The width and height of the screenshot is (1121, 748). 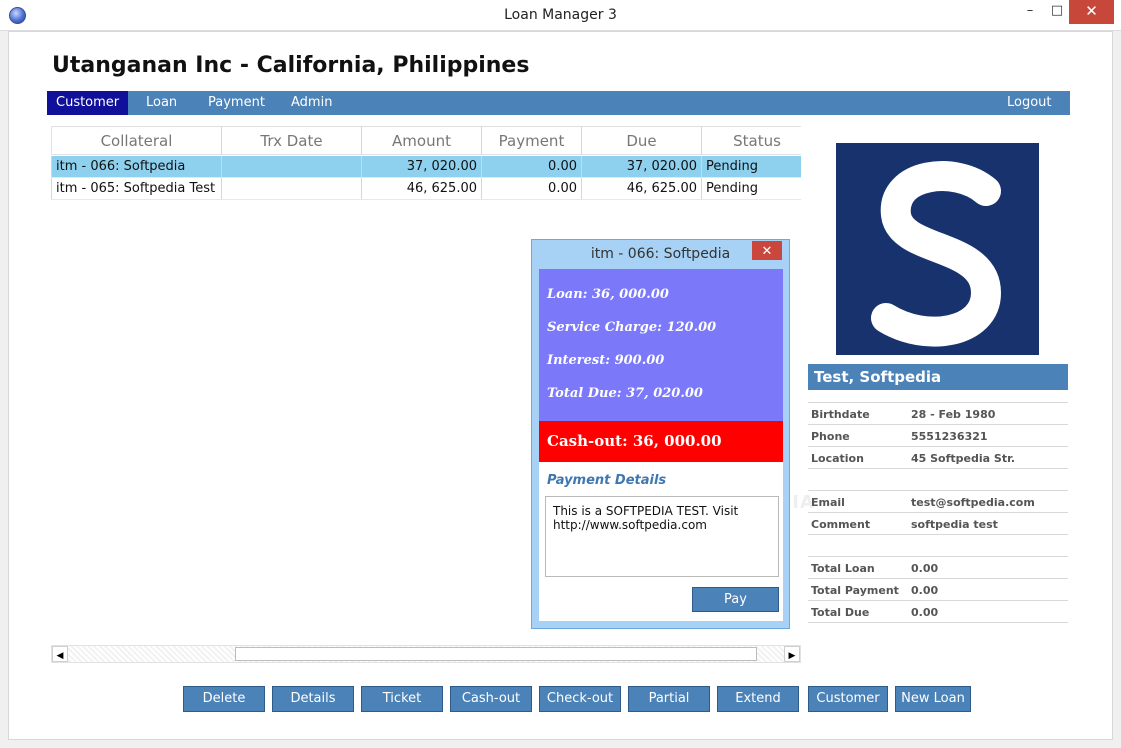 What do you see at coordinates (953, 414) in the screenshot?
I see `birthdate-value: 28 - Feb 1980` at bounding box center [953, 414].